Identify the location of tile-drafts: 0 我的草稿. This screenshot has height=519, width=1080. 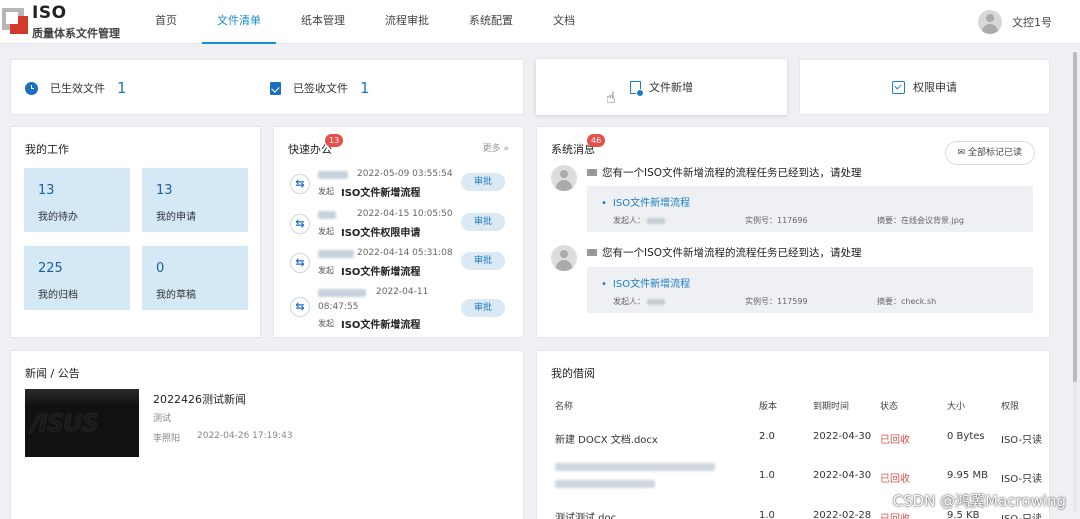
(195, 278).